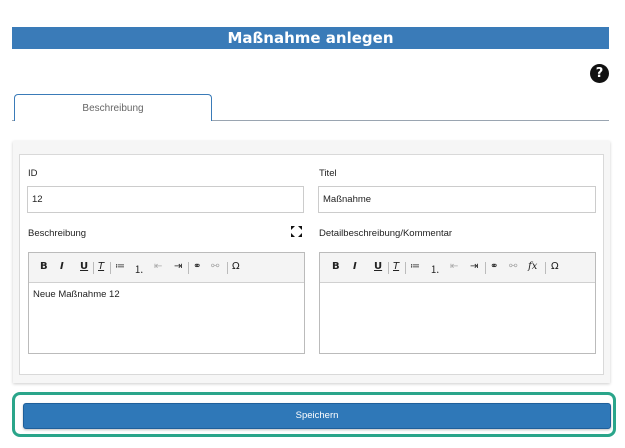 This screenshot has height=448, width=625. Describe the element at coordinates (599, 73) in the screenshot. I see `help-icon: ?` at that location.